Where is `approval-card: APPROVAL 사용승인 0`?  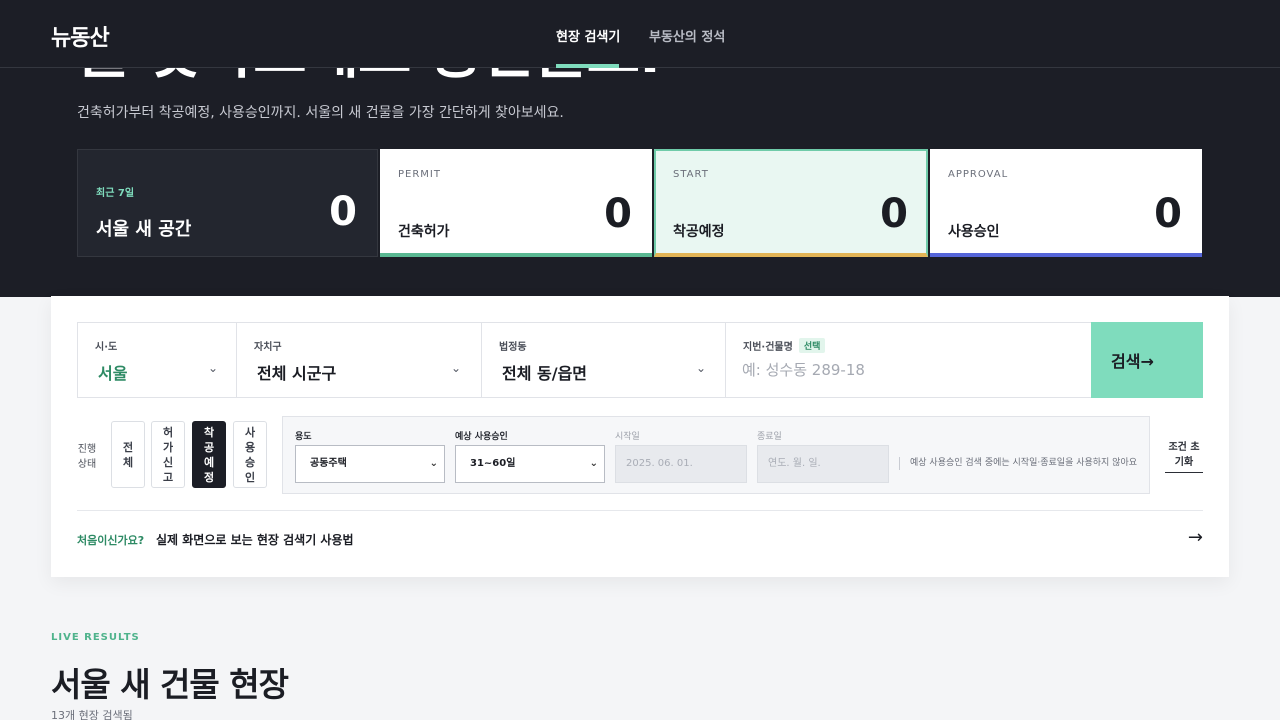
approval-card: APPROVAL 사용승인 0 is located at coordinates (1066, 203).